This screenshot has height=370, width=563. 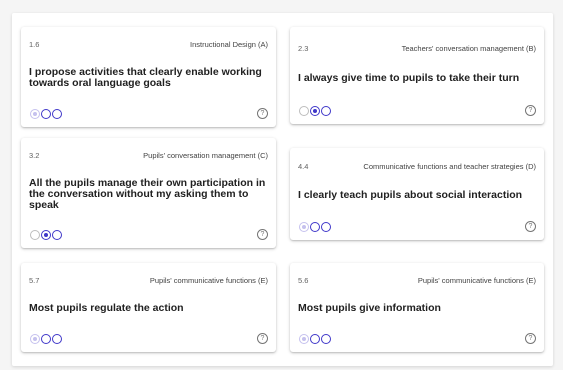 What do you see at coordinates (303, 166) in the screenshot?
I see `question-number: 4.4` at bounding box center [303, 166].